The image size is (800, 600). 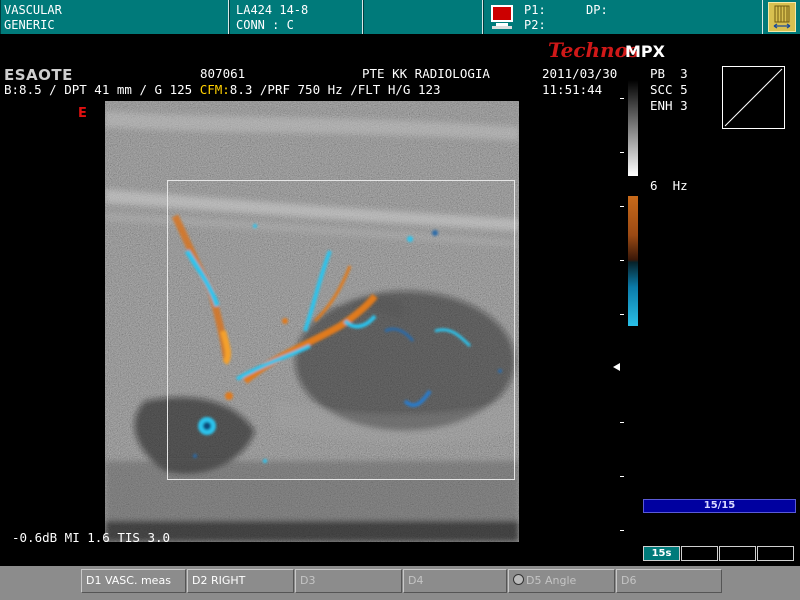 What do you see at coordinates (551, 580) in the screenshot?
I see `softkey-label: D5 Angle` at bounding box center [551, 580].